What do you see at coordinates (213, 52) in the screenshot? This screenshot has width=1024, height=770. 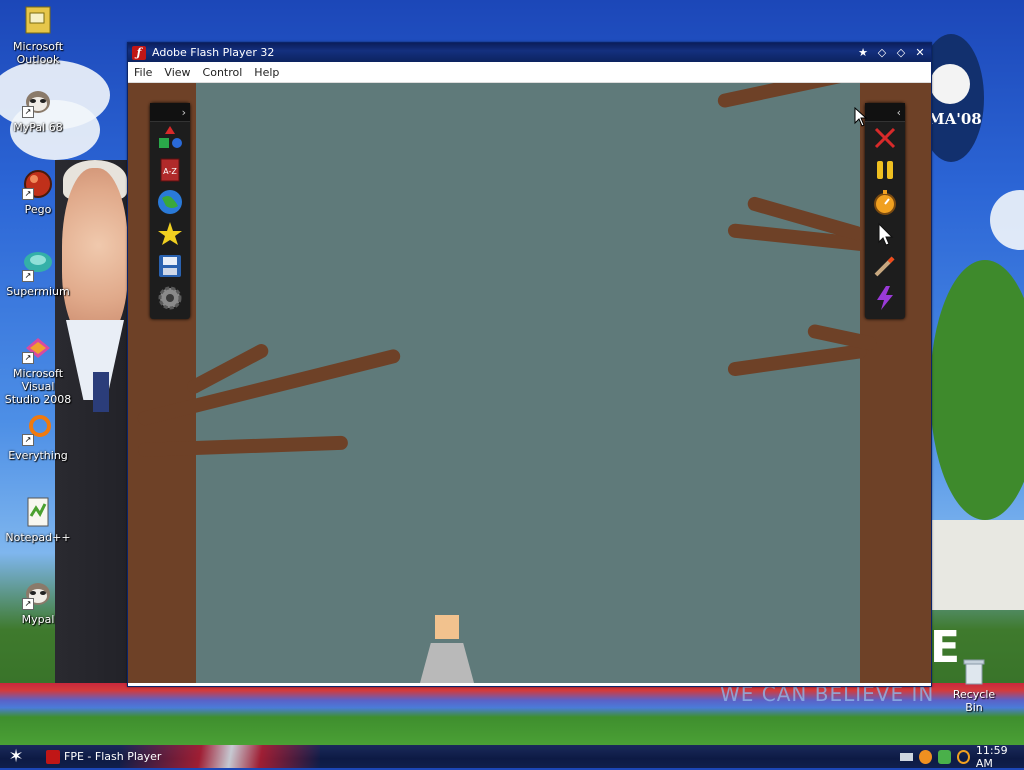 I see `window-title: Adobe Flash Player 32` at bounding box center [213, 52].